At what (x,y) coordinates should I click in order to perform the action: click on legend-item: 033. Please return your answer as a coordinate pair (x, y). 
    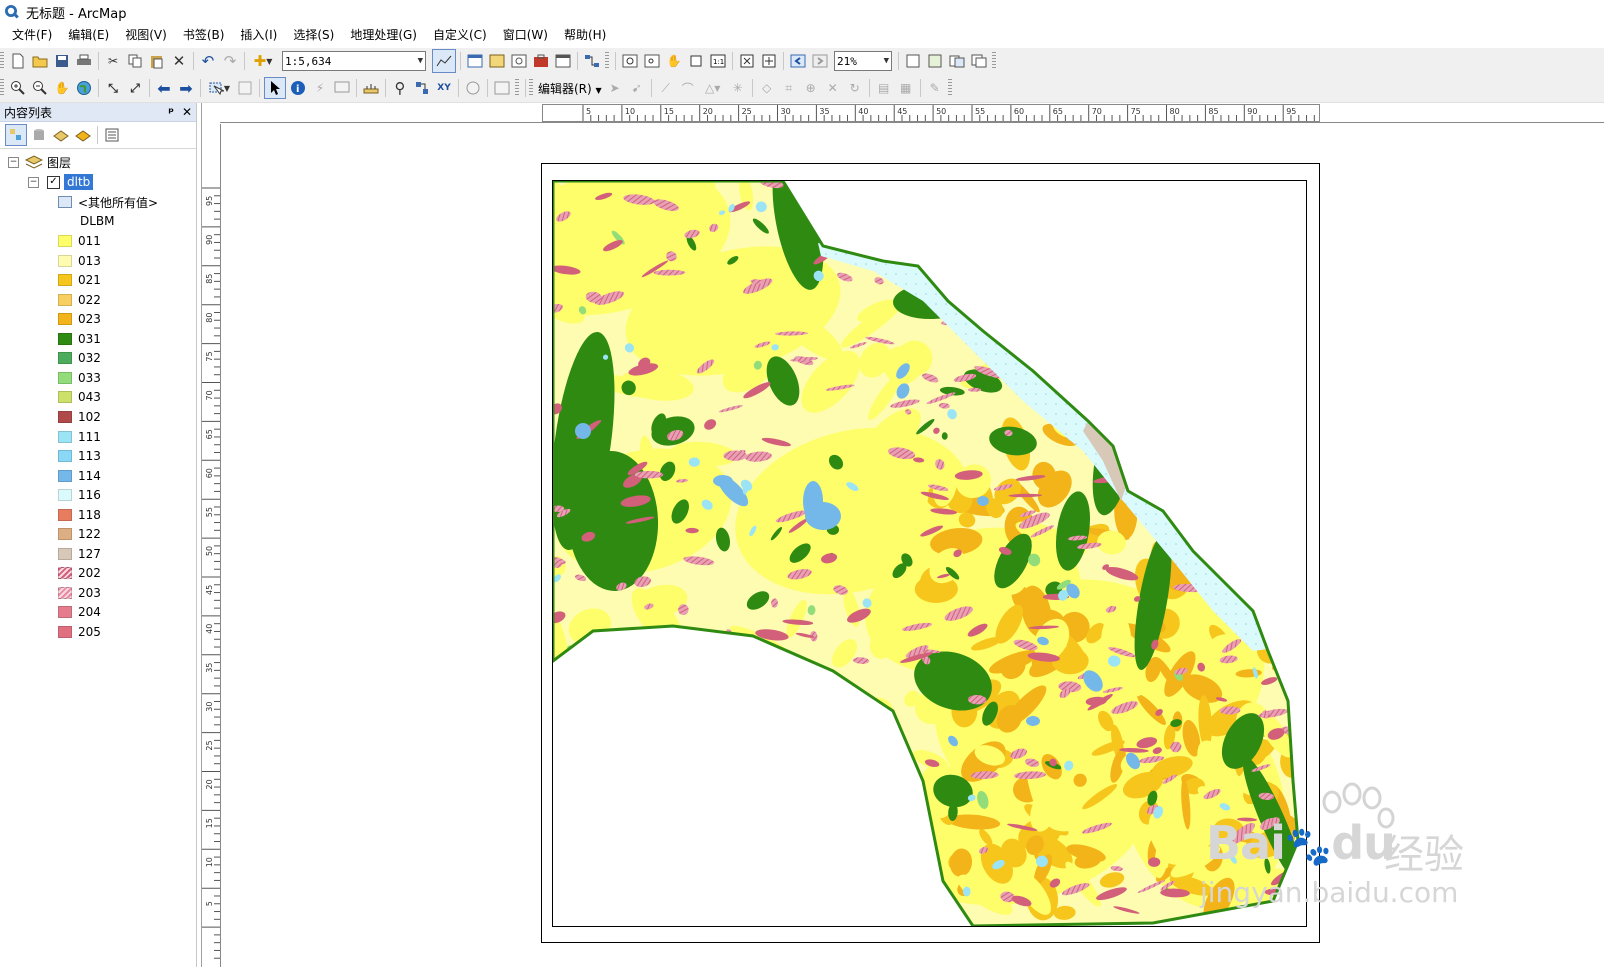
    Looking at the image, I should click on (79, 378).